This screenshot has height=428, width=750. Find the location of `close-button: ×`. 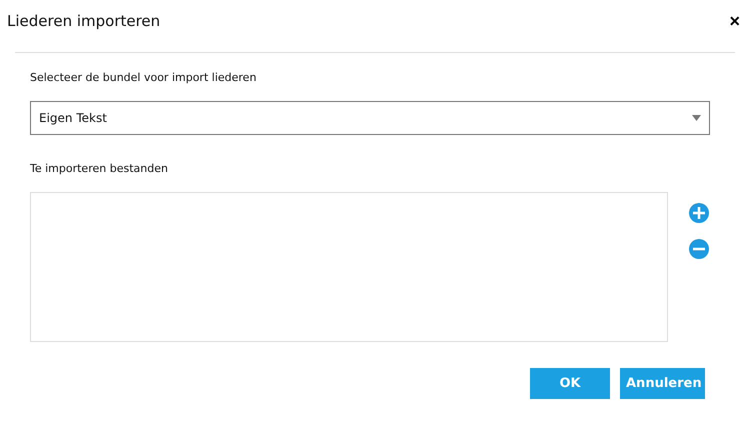

close-button: × is located at coordinates (734, 21).